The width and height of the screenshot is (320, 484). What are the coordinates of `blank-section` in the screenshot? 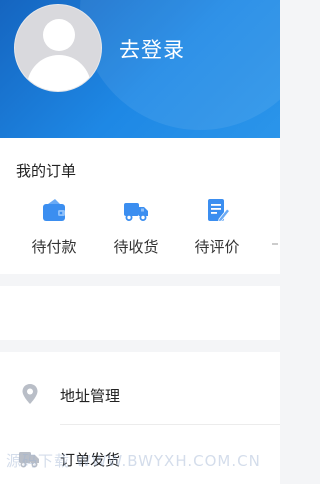 It's located at (140, 313).